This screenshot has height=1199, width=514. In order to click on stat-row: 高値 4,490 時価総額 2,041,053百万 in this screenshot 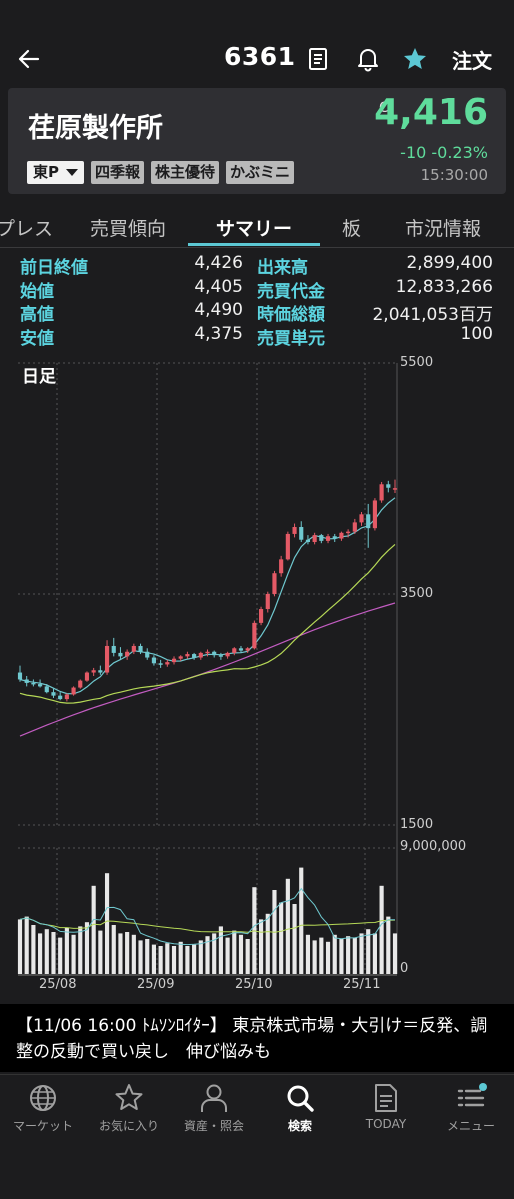, I will do `click(258, 312)`.